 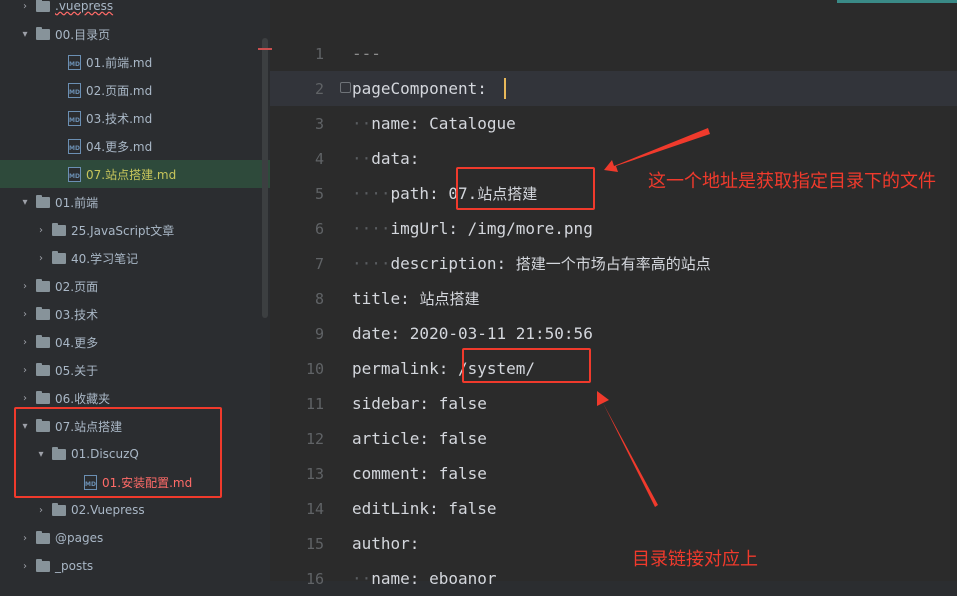 I want to click on tree-item-label: 07.站点搭建.md, so click(x=131, y=174).